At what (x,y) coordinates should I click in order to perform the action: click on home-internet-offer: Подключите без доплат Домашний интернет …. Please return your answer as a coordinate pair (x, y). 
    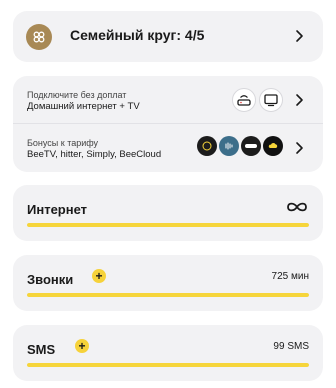
    Looking at the image, I should click on (168, 100).